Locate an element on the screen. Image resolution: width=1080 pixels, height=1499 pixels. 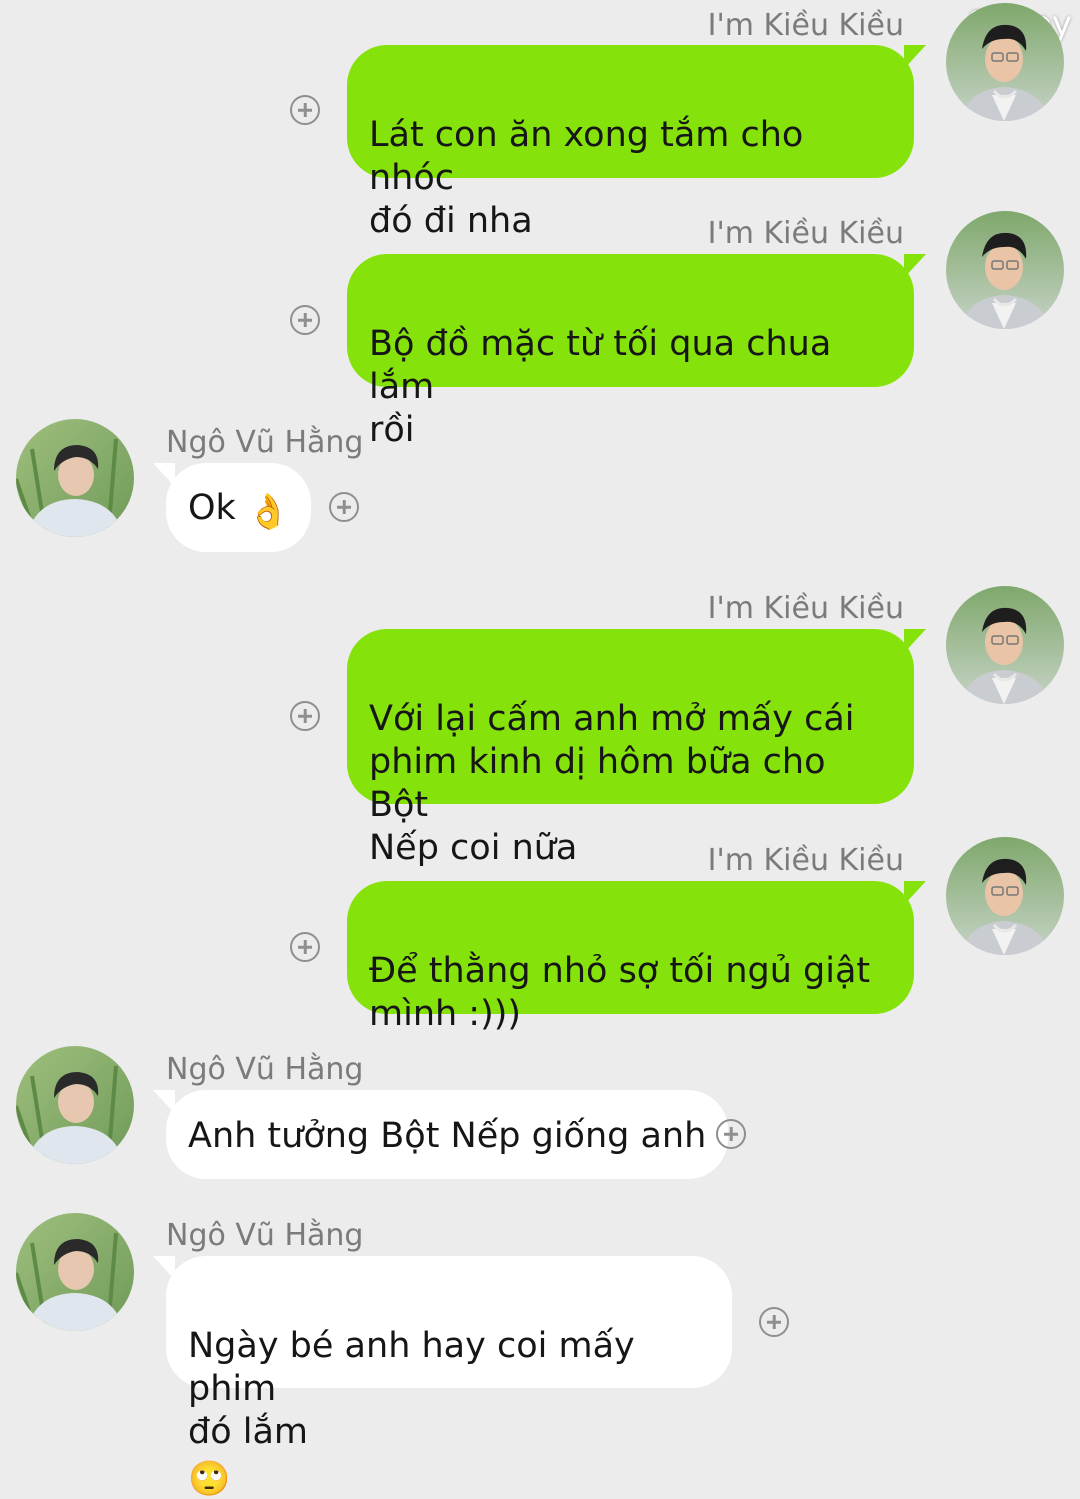
message-bubble: Lát con ăn xong tắm cho nhóc đó đi nha is located at coordinates (630, 143).